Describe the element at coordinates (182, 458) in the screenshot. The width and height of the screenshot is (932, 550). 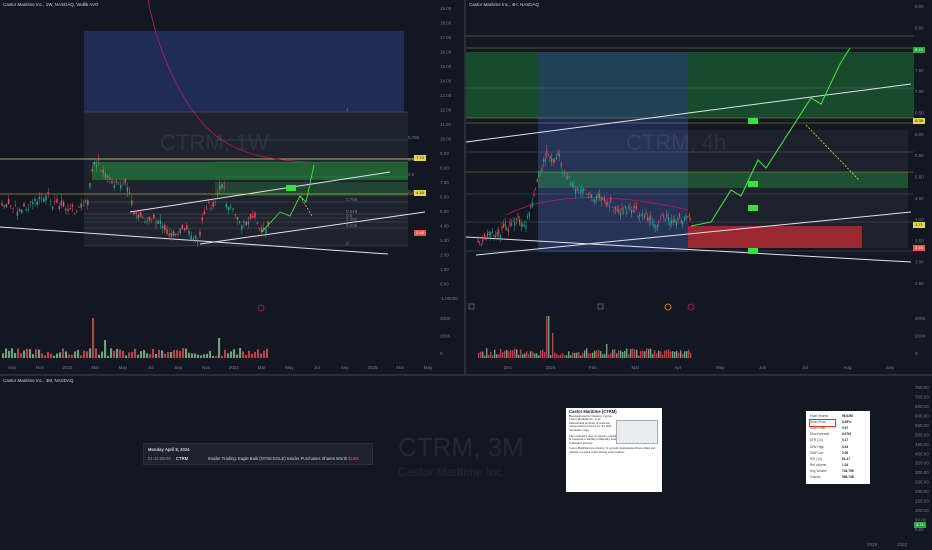
I see `news-ticker: CTRM` at that location.